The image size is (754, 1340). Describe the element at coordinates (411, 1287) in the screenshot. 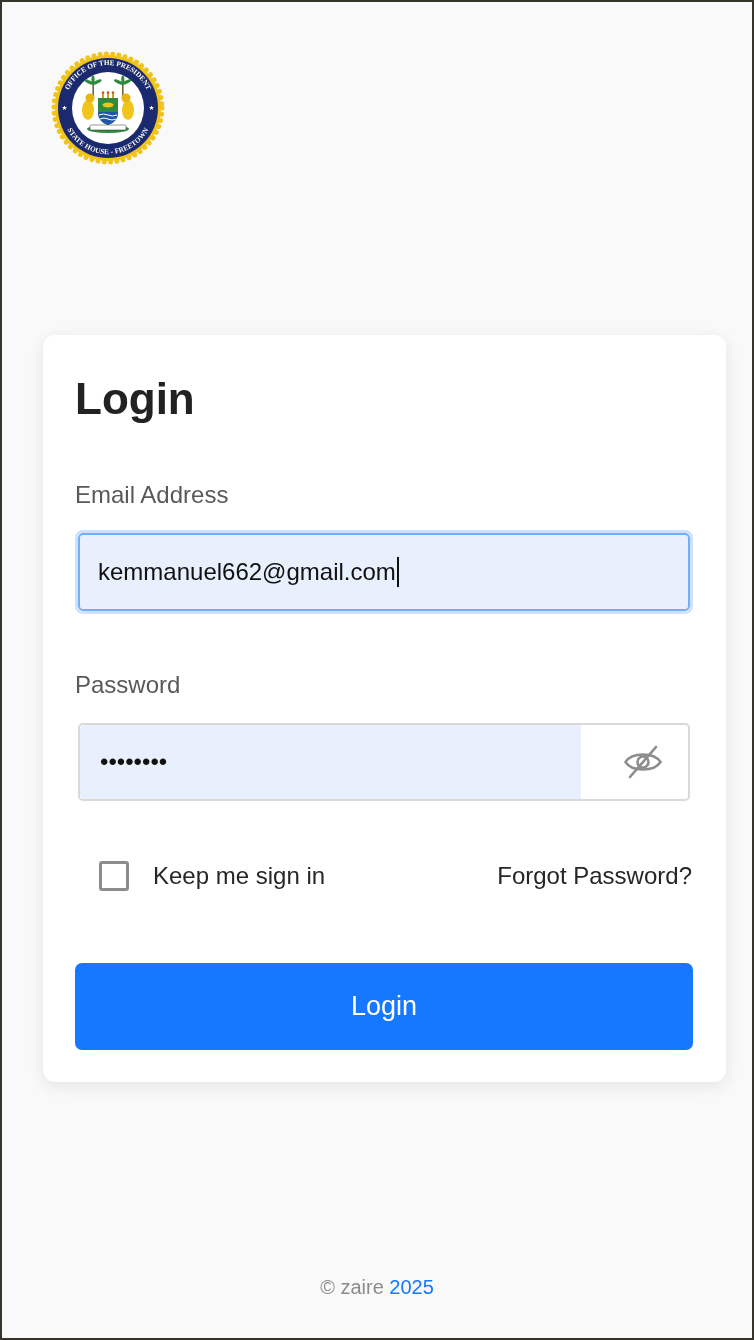

I see `year-link: 2025` at that location.